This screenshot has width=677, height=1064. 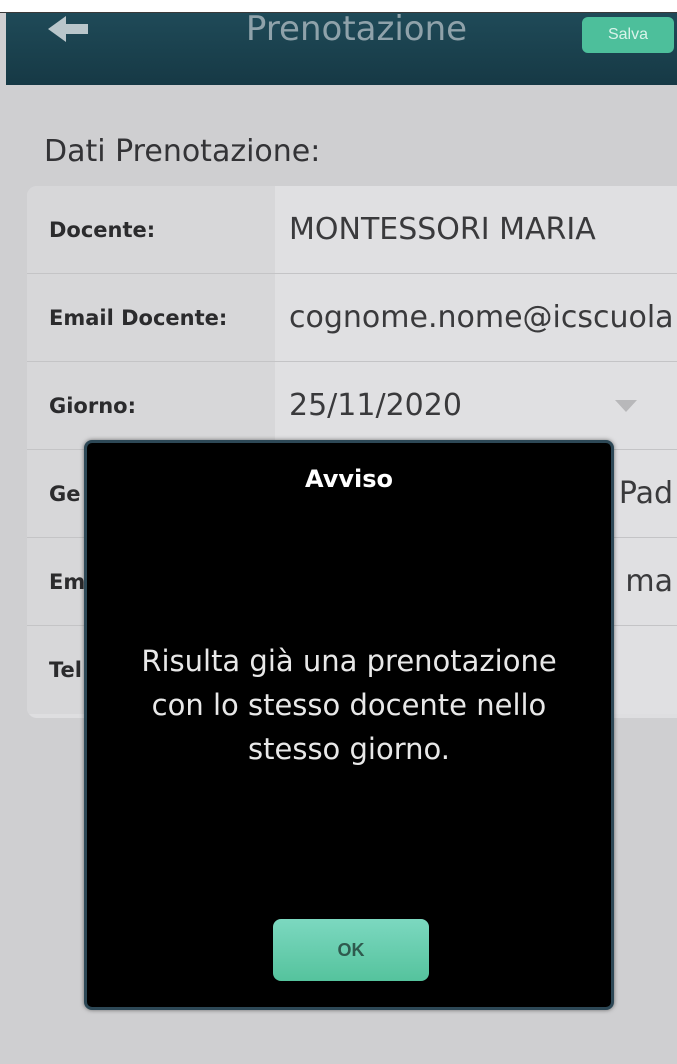 What do you see at coordinates (476, 405) in the screenshot?
I see `giorno-select: 25/11/2020` at bounding box center [476, 405].